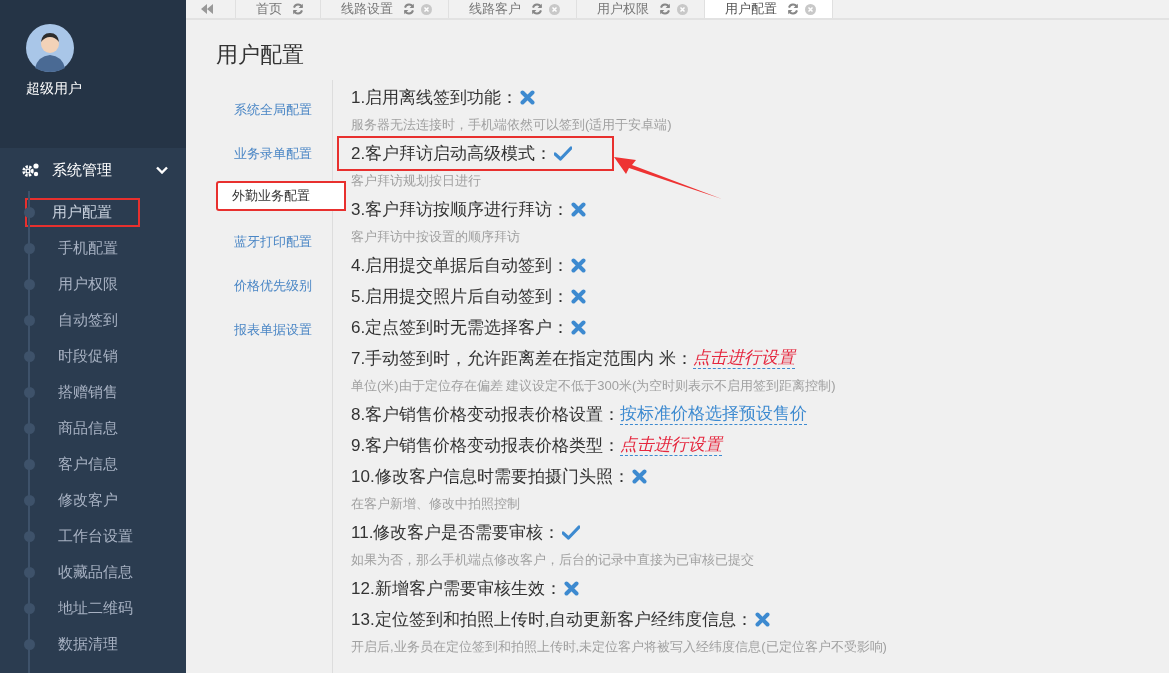 This screenshot has width=1169, height=673. Describe the element at coordinates (260, 55) in the screenshot. I see `page-title: 用户配置` at that location.